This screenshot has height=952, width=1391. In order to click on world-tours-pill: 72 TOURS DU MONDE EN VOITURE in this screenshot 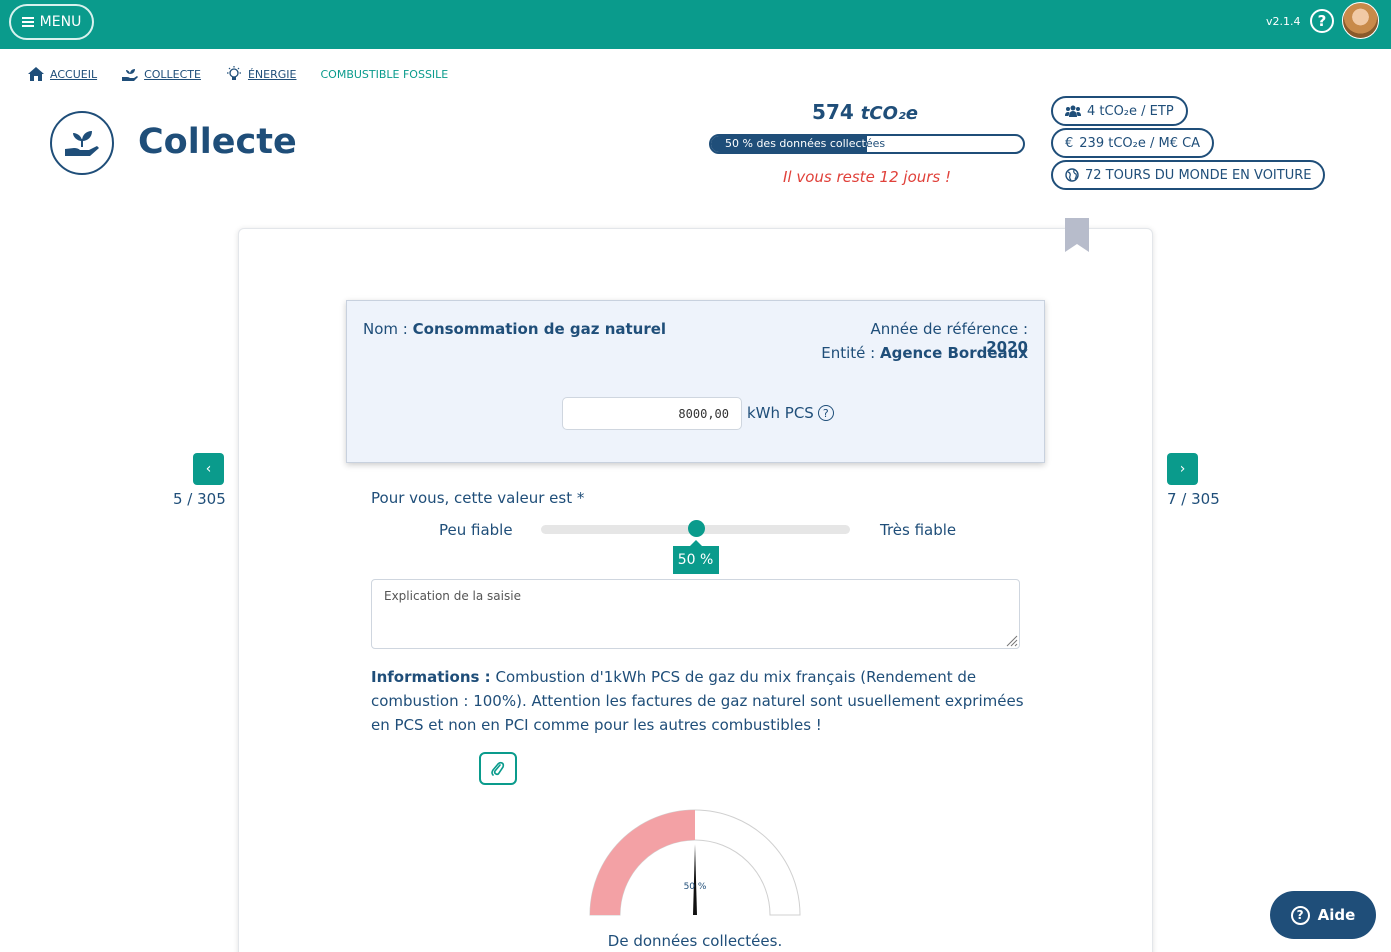, I will do `click(1188, 175)`.